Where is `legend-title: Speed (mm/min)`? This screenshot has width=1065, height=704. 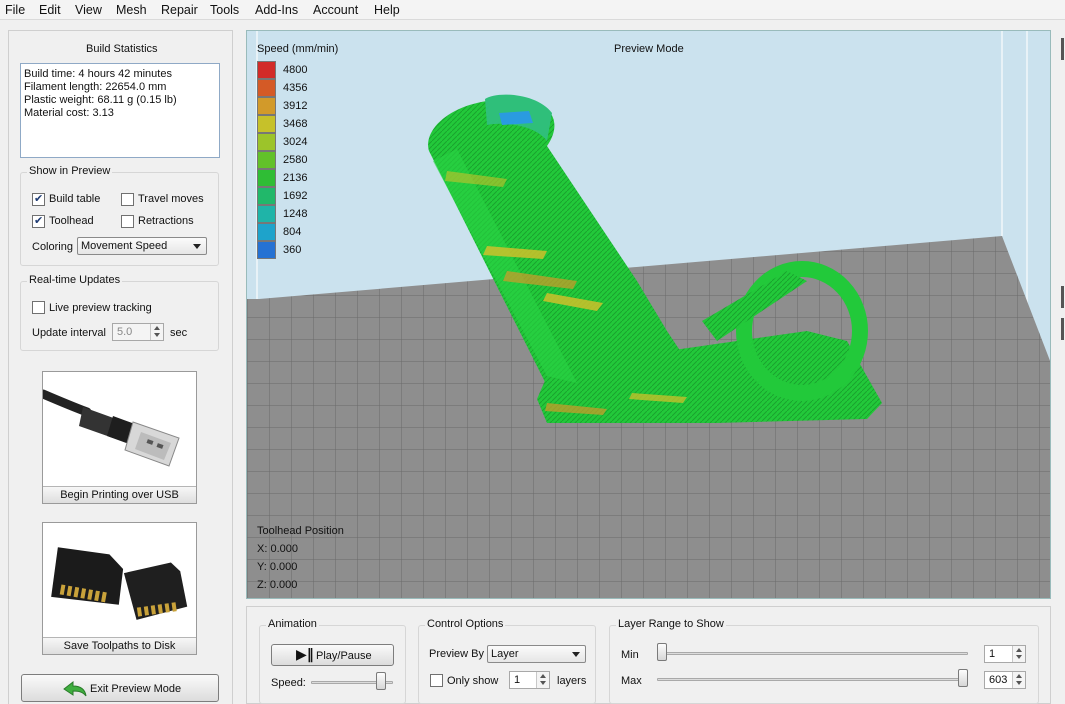
legend-title: Speed (mm/min) is located at coordinates (298, 49).